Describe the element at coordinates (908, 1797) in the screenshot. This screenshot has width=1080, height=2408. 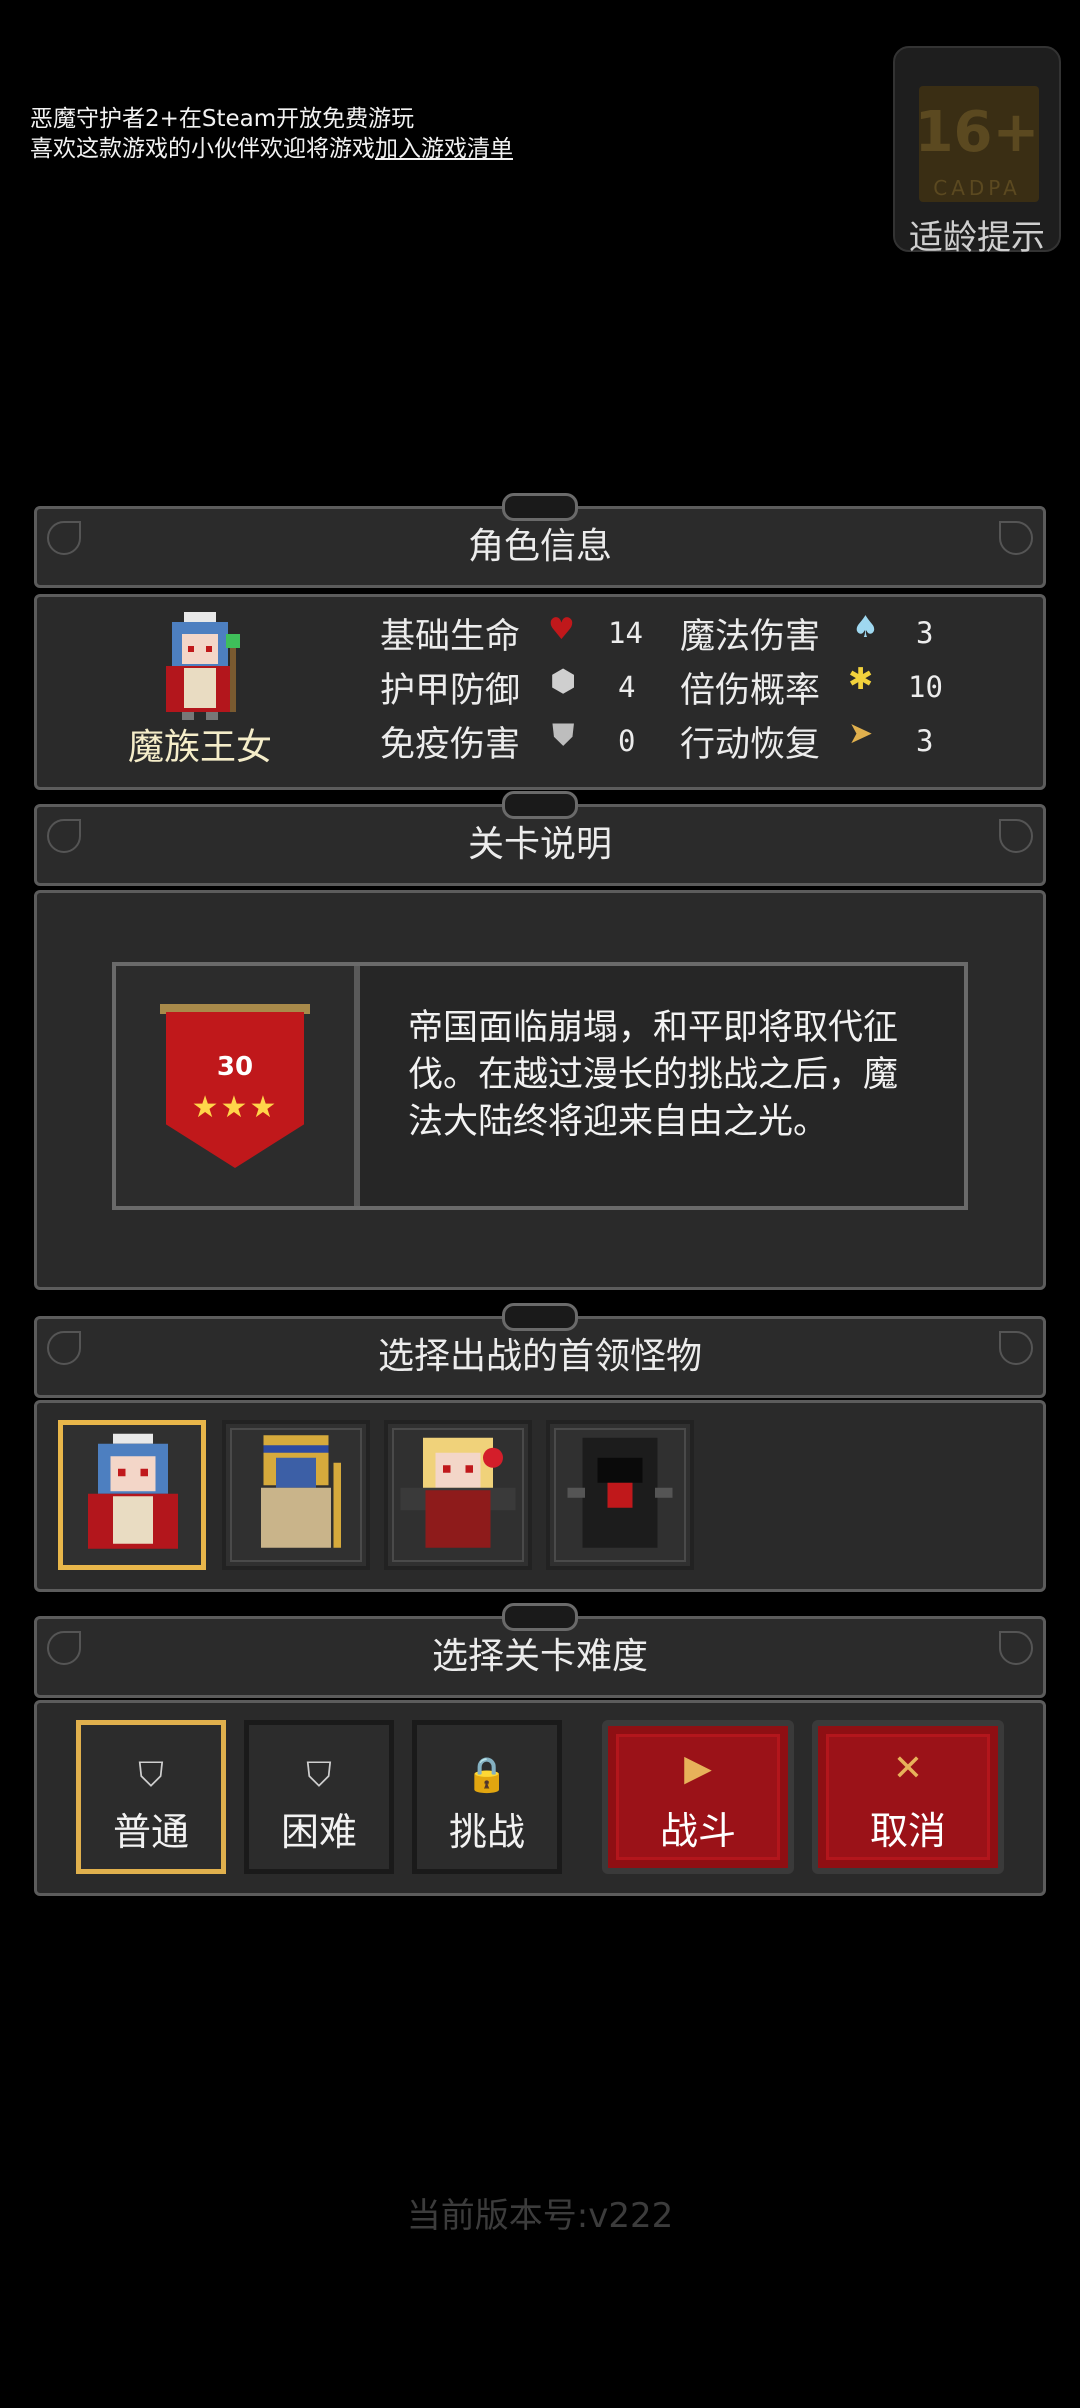
I see `cancel-button: ✕ 取消` at that location.